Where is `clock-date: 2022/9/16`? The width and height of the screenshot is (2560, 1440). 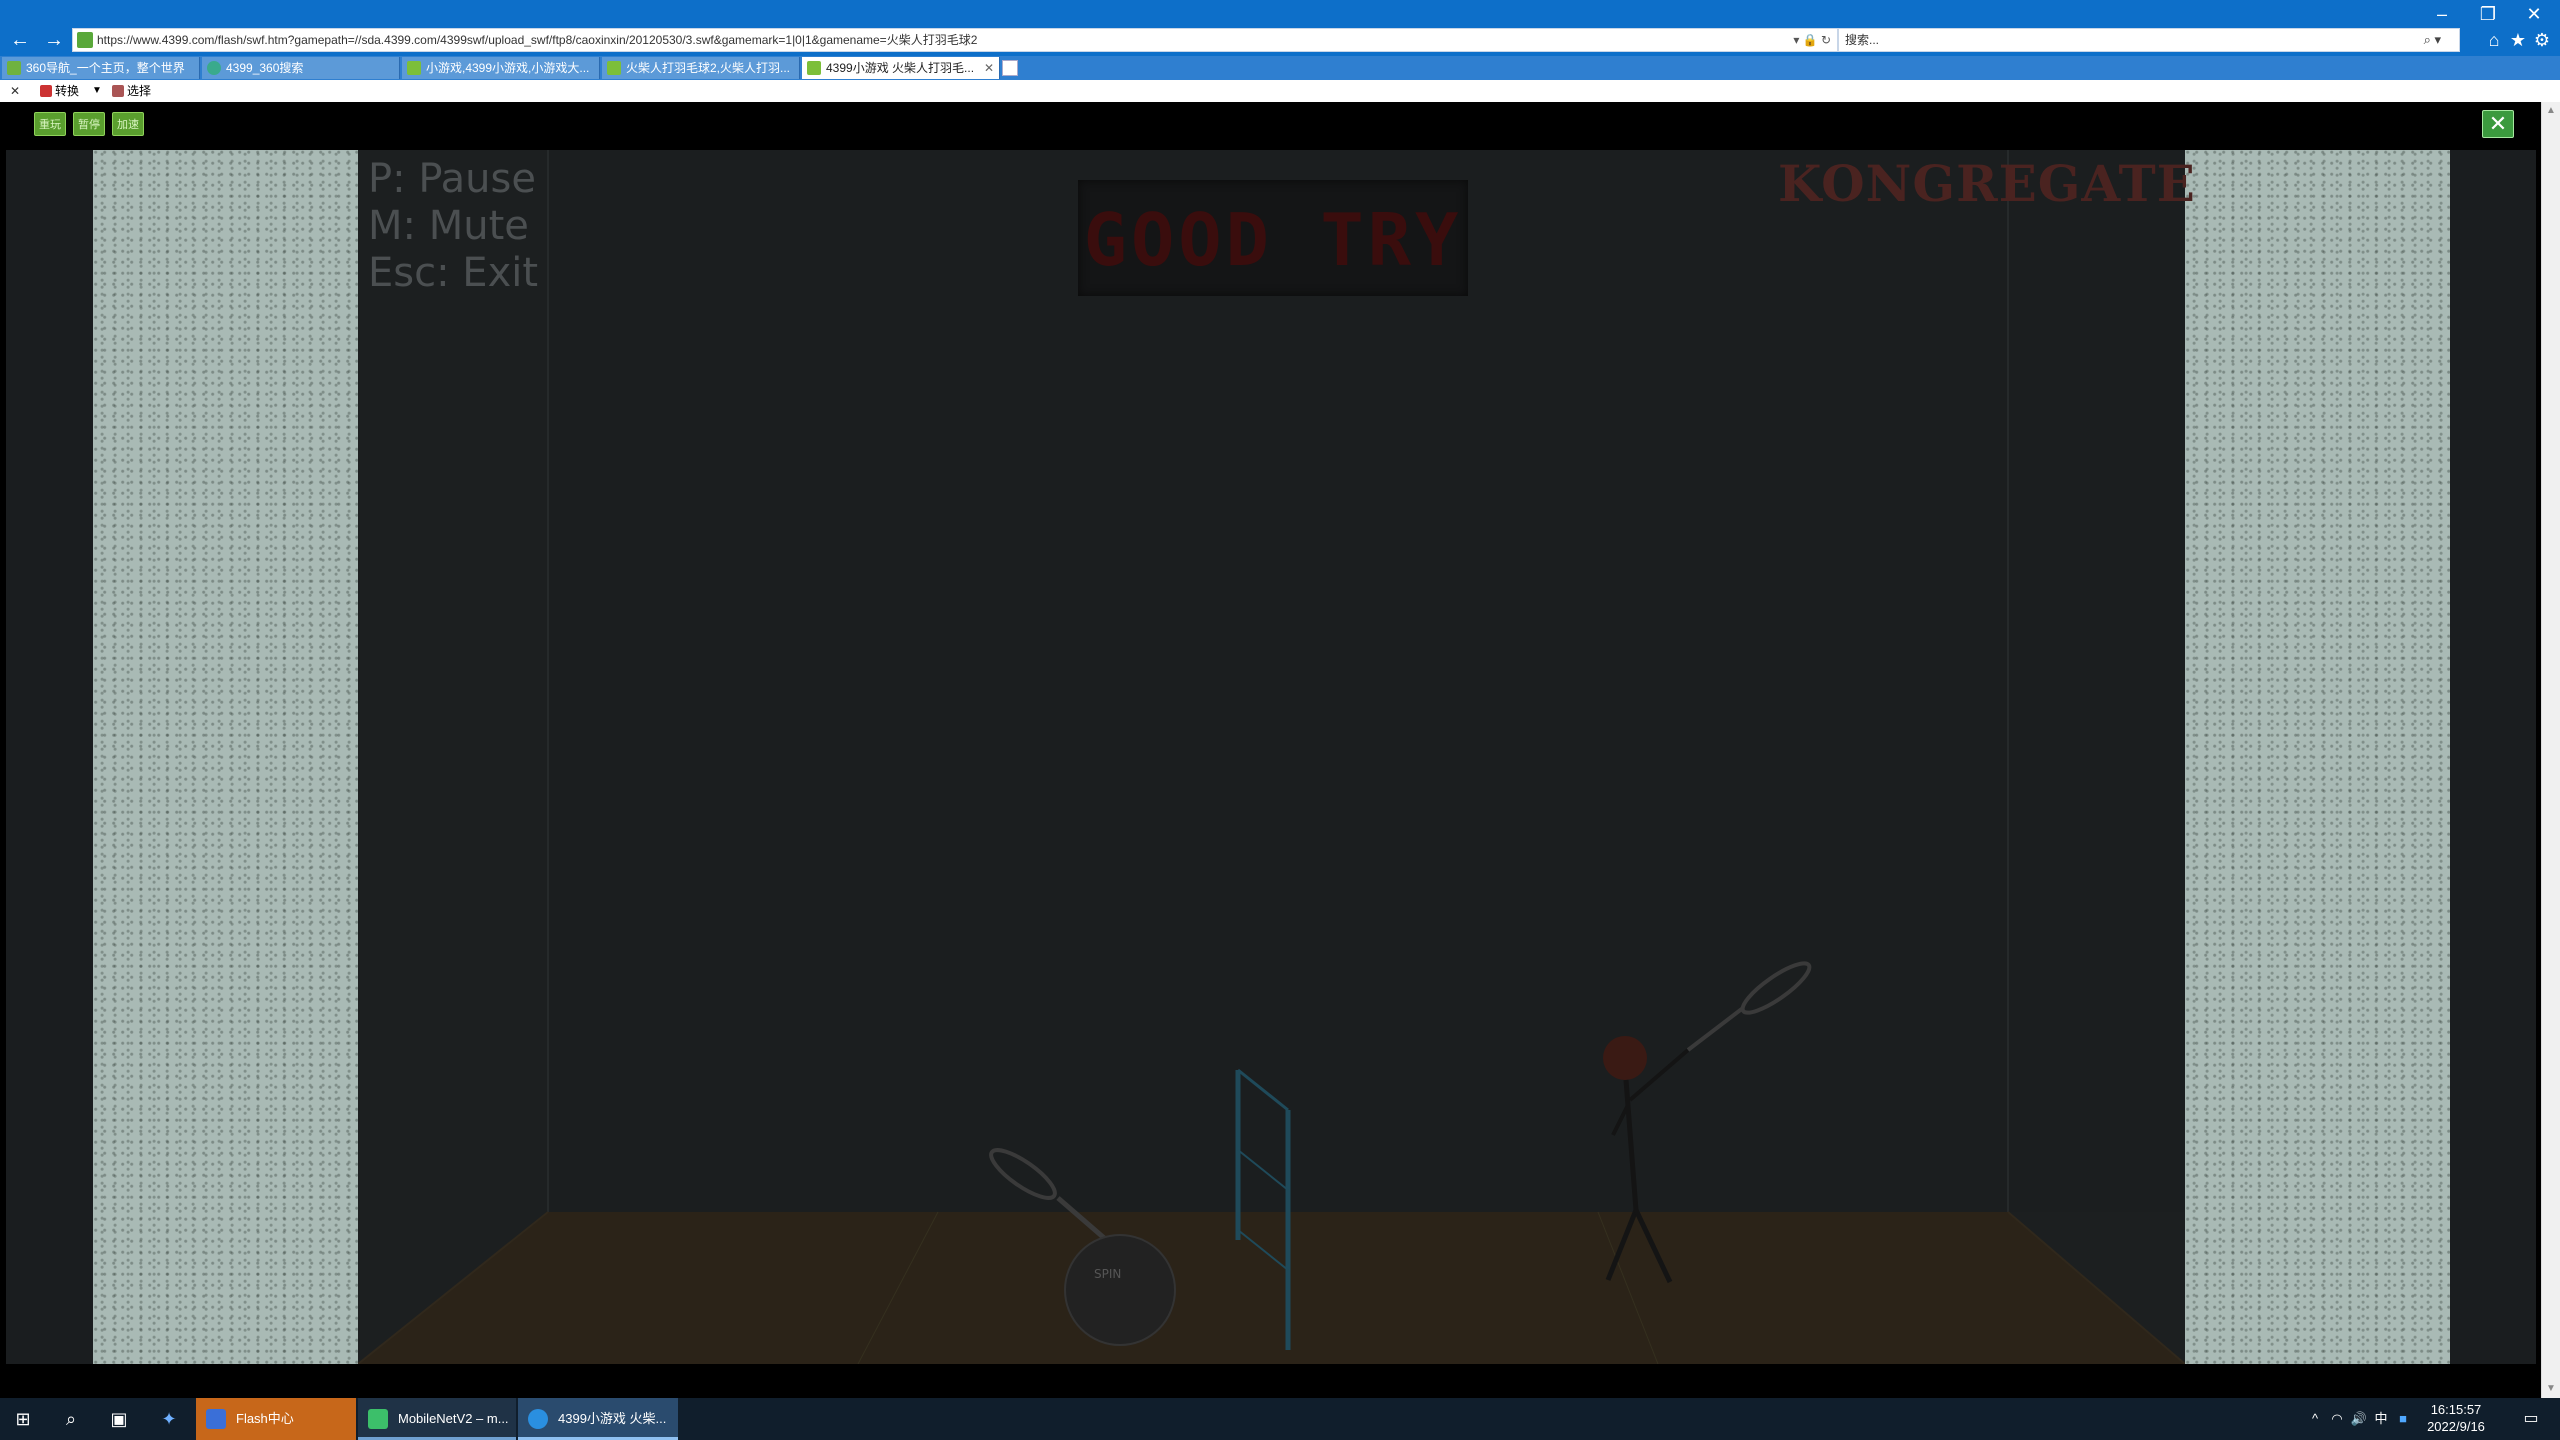 clock-date: 2022/9/16 is located at coordinates (2456, 1426).